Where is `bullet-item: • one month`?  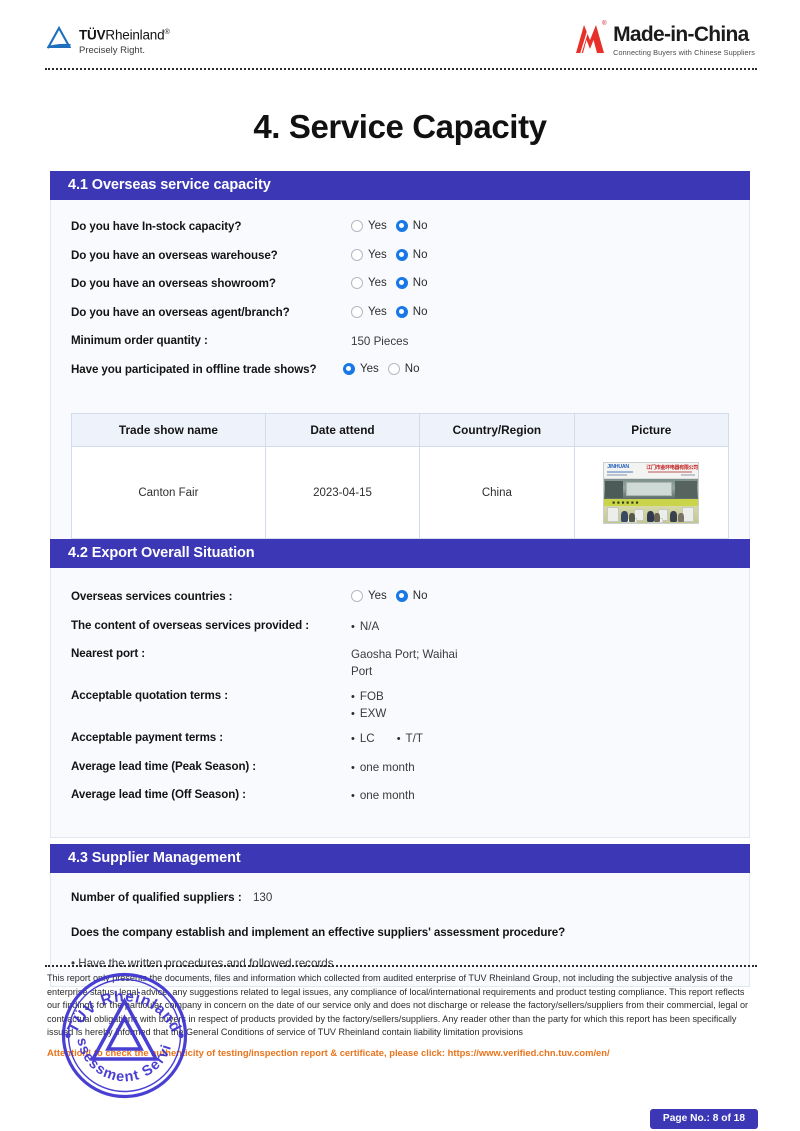 bullet-item: • one month is located at coordinates (383, 796).